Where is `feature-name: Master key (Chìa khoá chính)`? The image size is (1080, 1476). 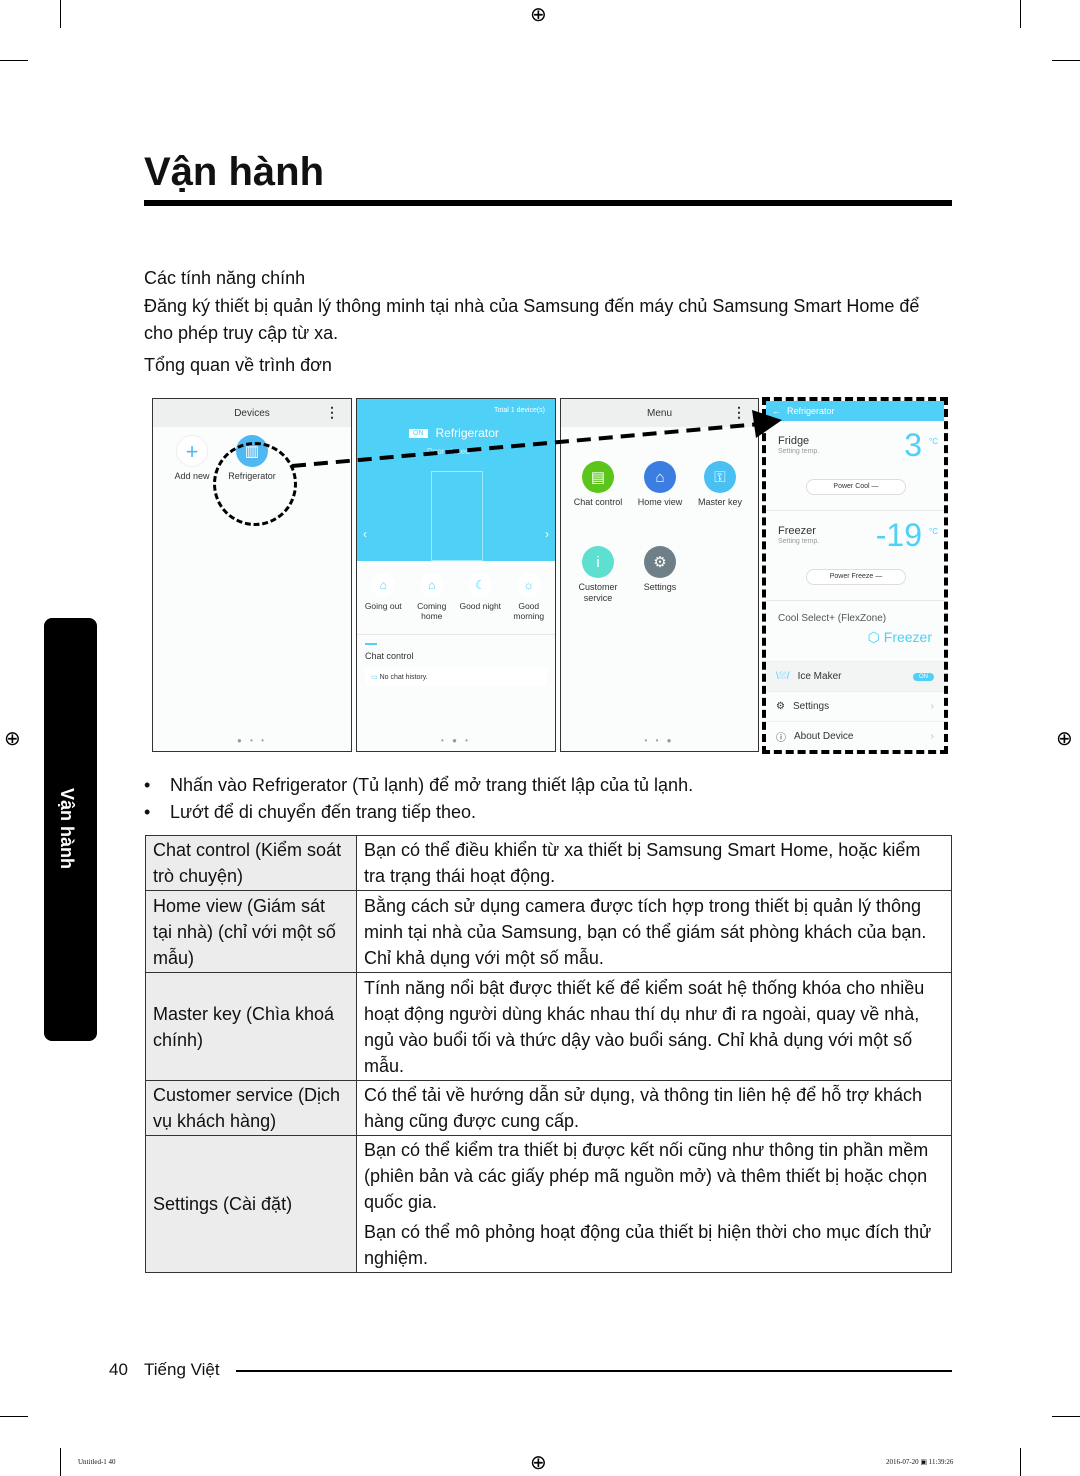 feature-name: Master key (Chìa khoá chính) is located at coordinates (251, 1026).